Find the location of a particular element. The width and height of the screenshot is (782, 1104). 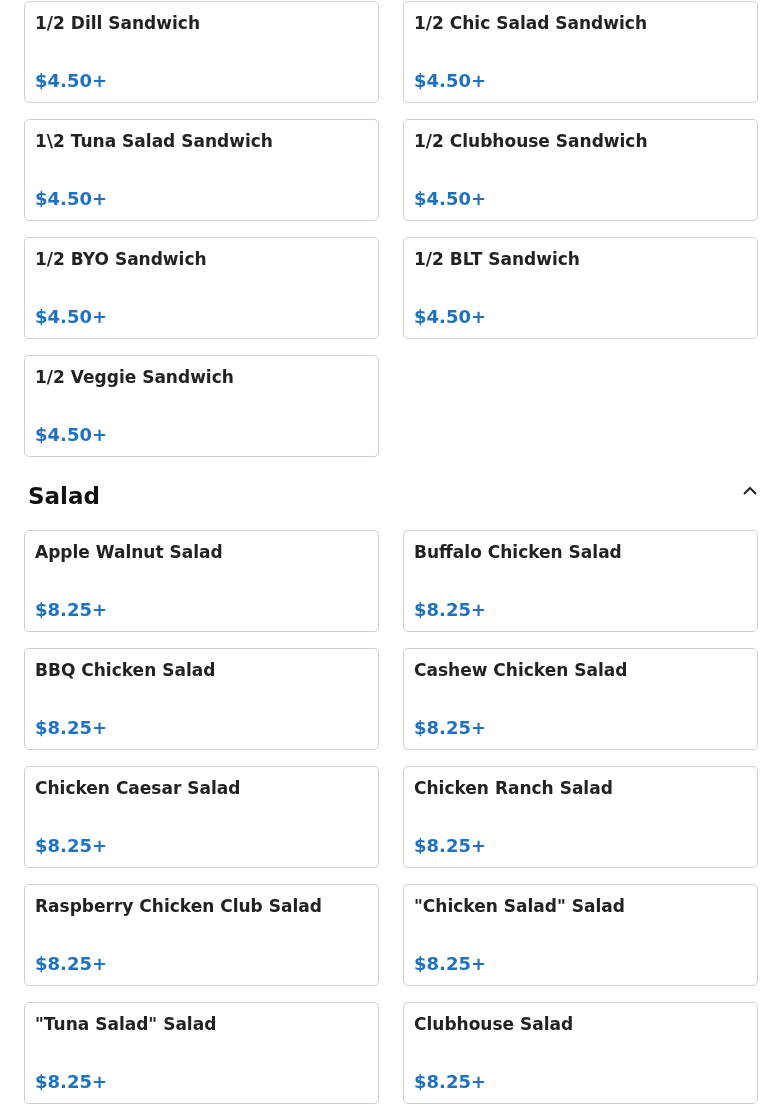

menu-item-card: 1\2 Tuna Salad Sandwich $4.50+ is located at coordinates (201, 170).